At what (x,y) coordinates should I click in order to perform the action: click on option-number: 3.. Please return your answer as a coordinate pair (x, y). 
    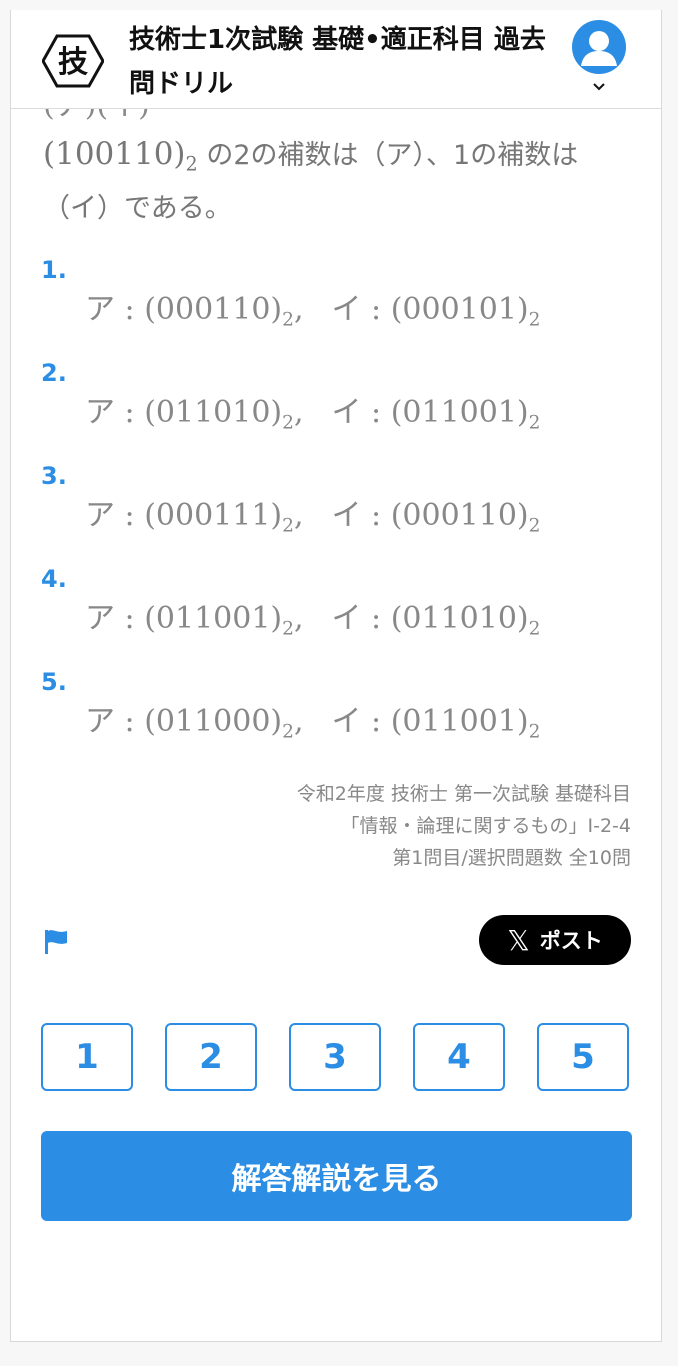
    Looking at the image, I should click on (54, 476).